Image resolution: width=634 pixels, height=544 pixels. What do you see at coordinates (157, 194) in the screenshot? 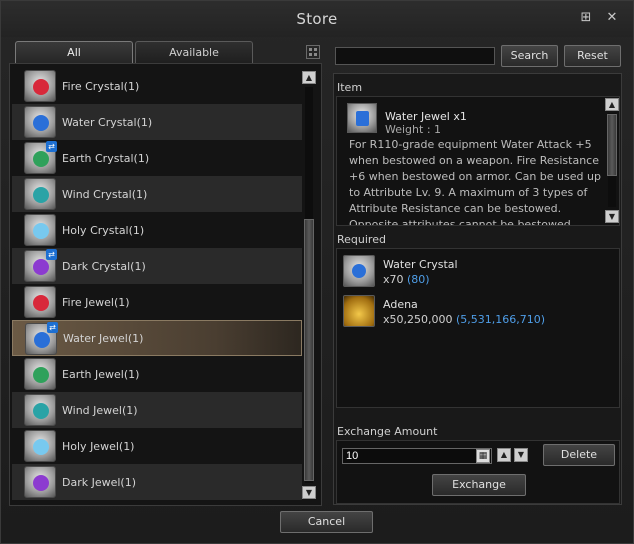
I see `list-item: Wind Crystal(1)` at bounding box center [157, 194].